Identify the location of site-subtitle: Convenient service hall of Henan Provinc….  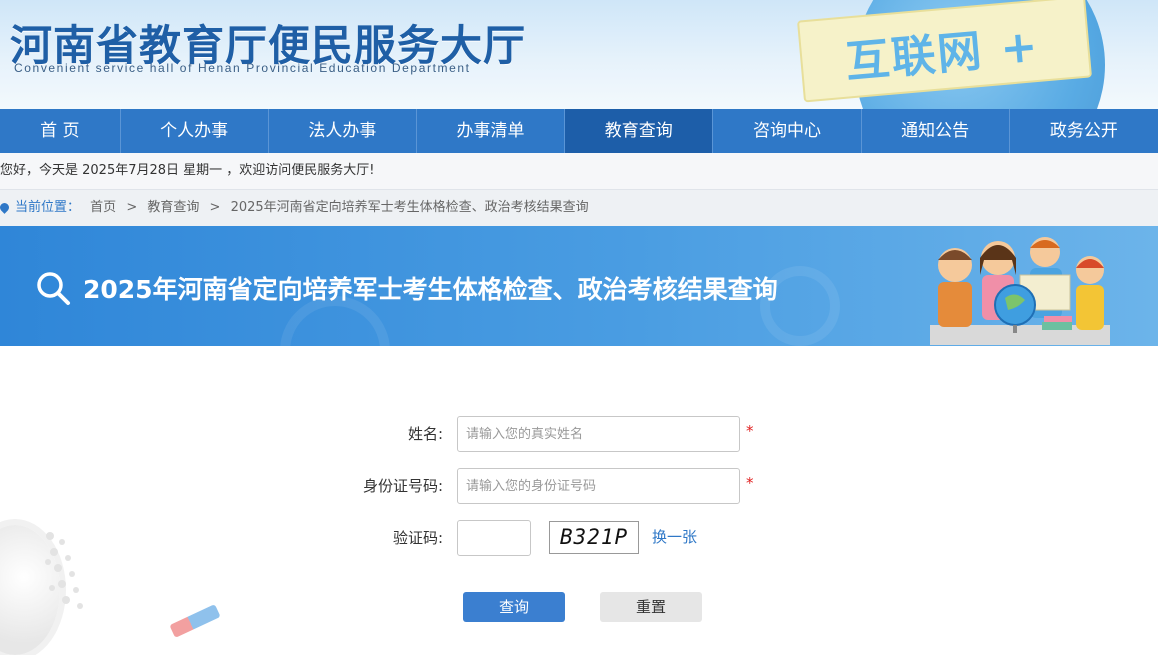
(242, 68).